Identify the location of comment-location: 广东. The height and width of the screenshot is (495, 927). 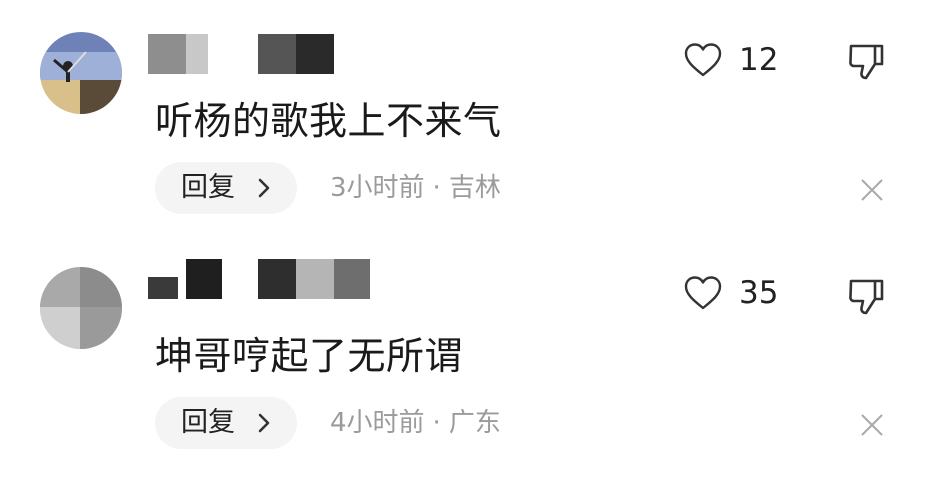
(474, 423).